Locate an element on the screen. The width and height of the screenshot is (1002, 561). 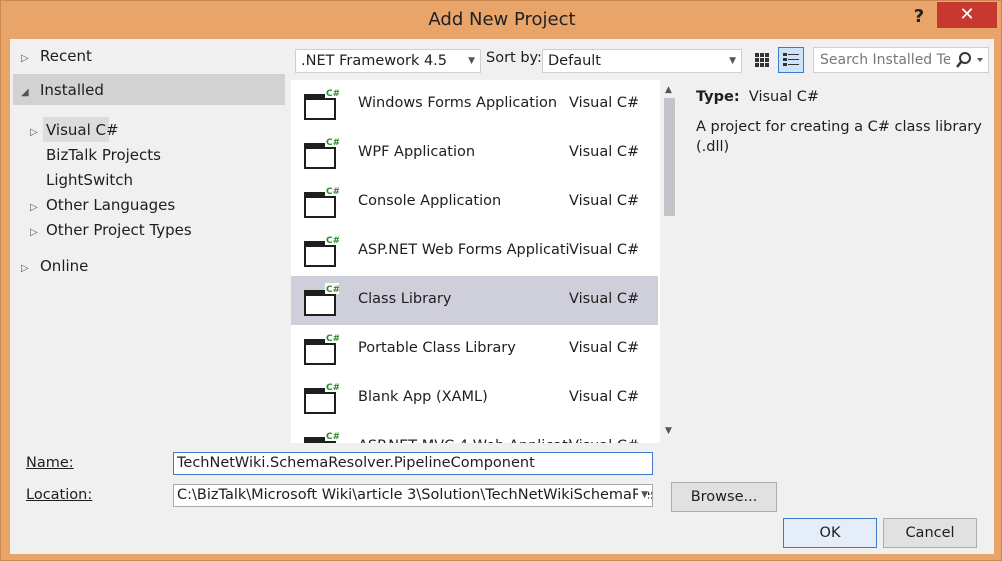
template-name: Portable Class Library is located at coordinates (437, 348).